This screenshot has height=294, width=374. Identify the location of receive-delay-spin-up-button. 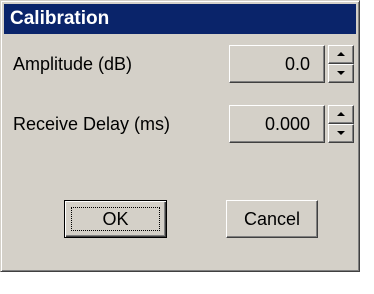
(341, 114).